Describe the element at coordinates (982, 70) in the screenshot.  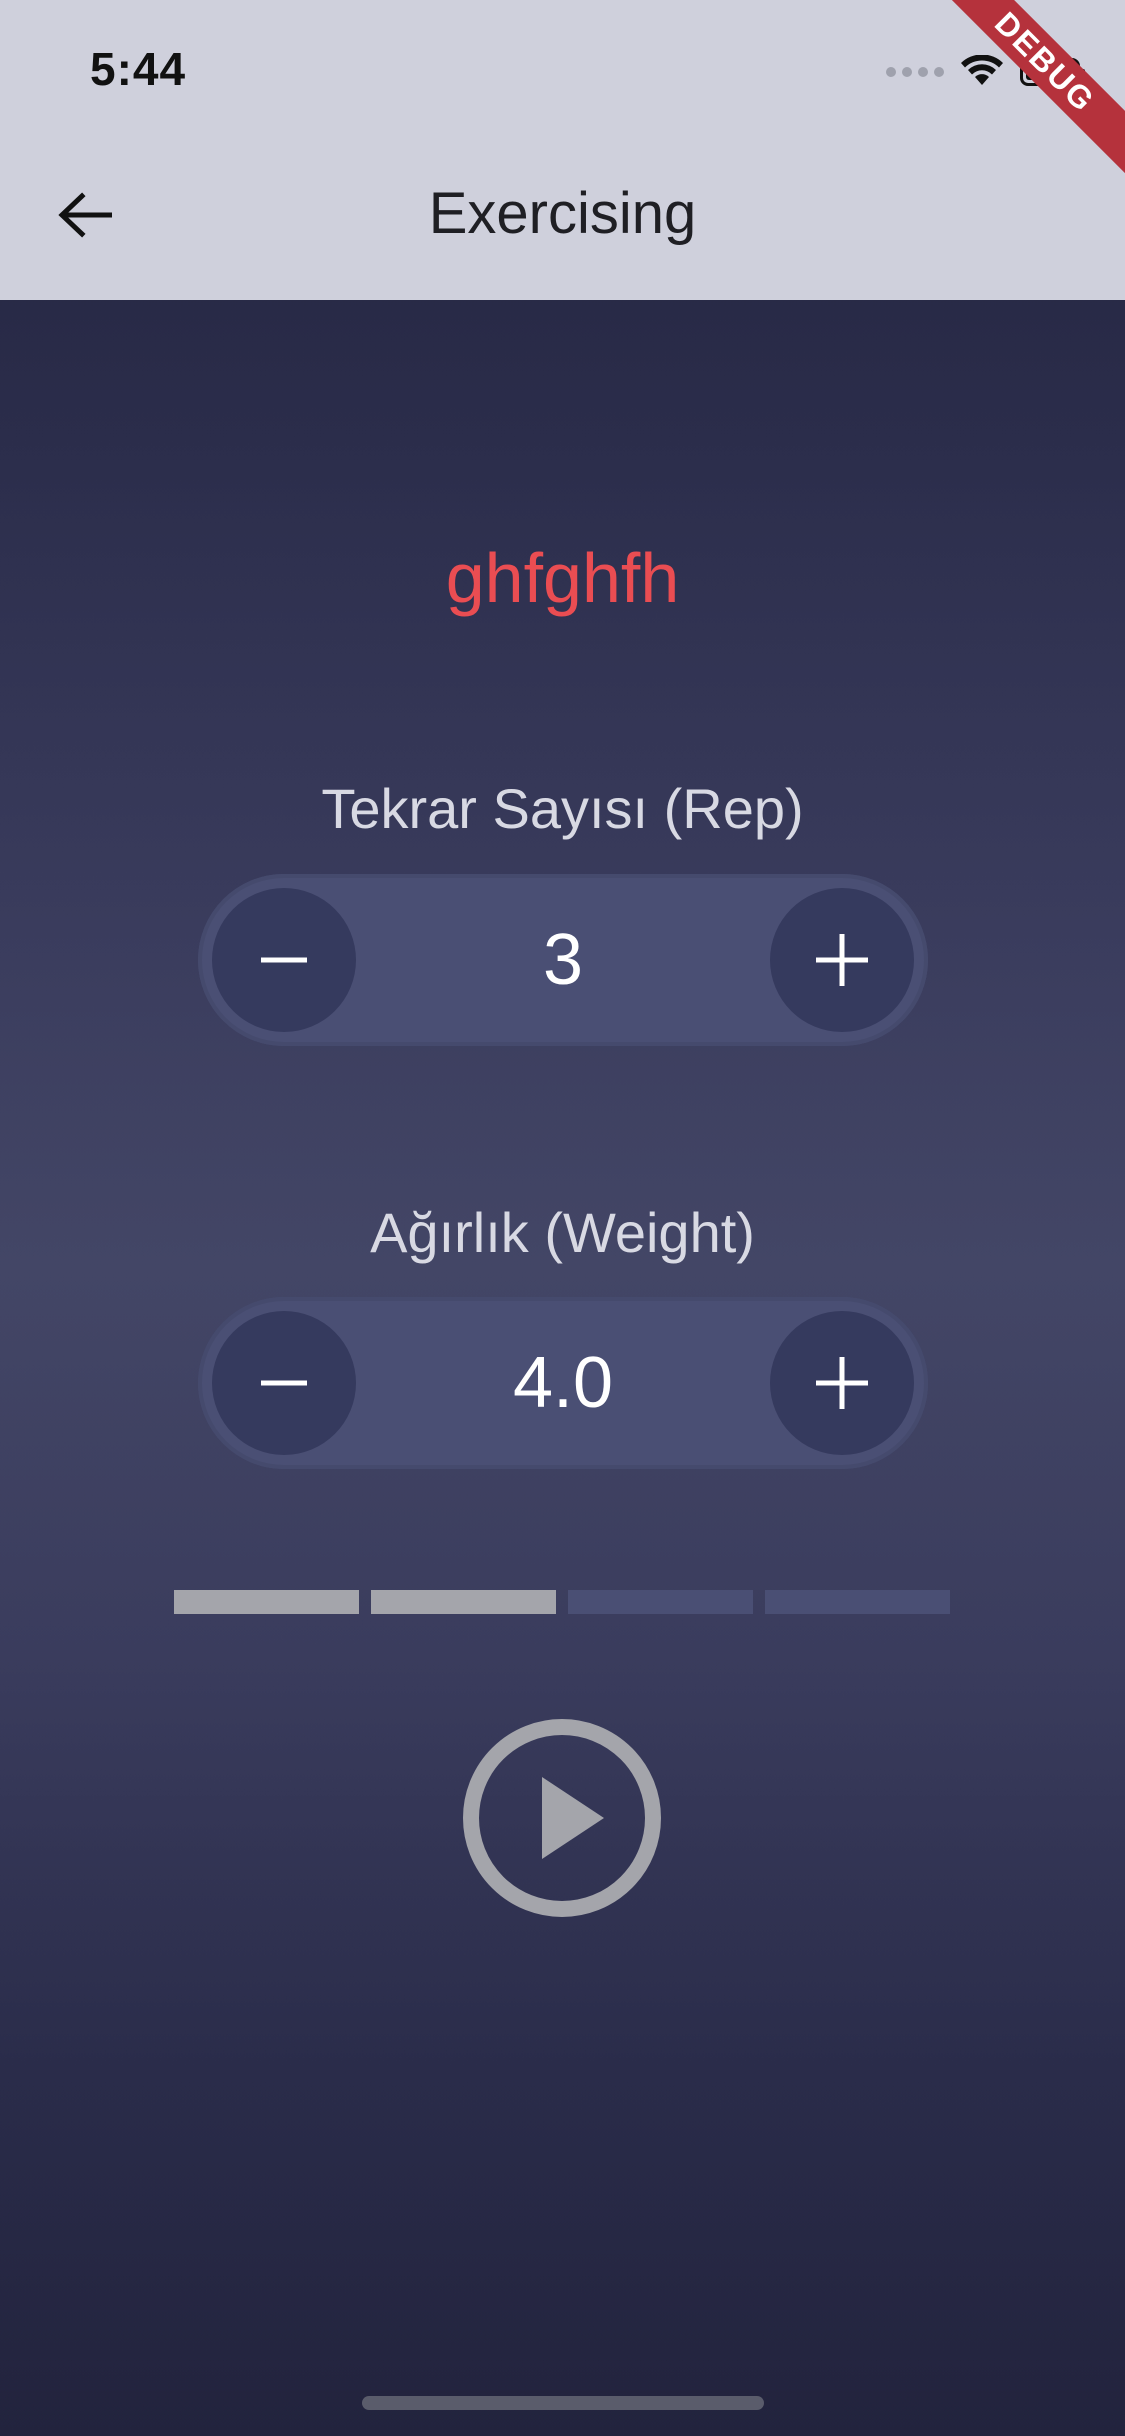
I see `wifi-icon` at that location.